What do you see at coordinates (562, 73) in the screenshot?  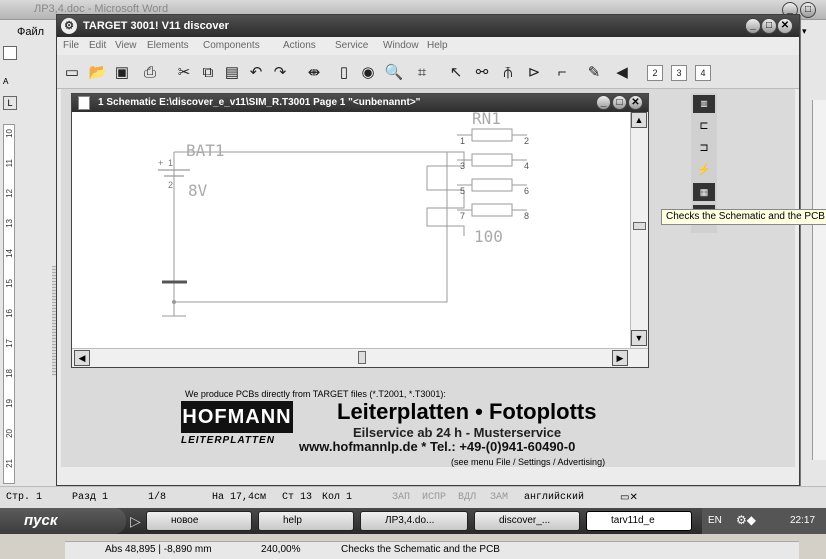 I see `wire-icon: ⌐` at bounding box center [562, 73].